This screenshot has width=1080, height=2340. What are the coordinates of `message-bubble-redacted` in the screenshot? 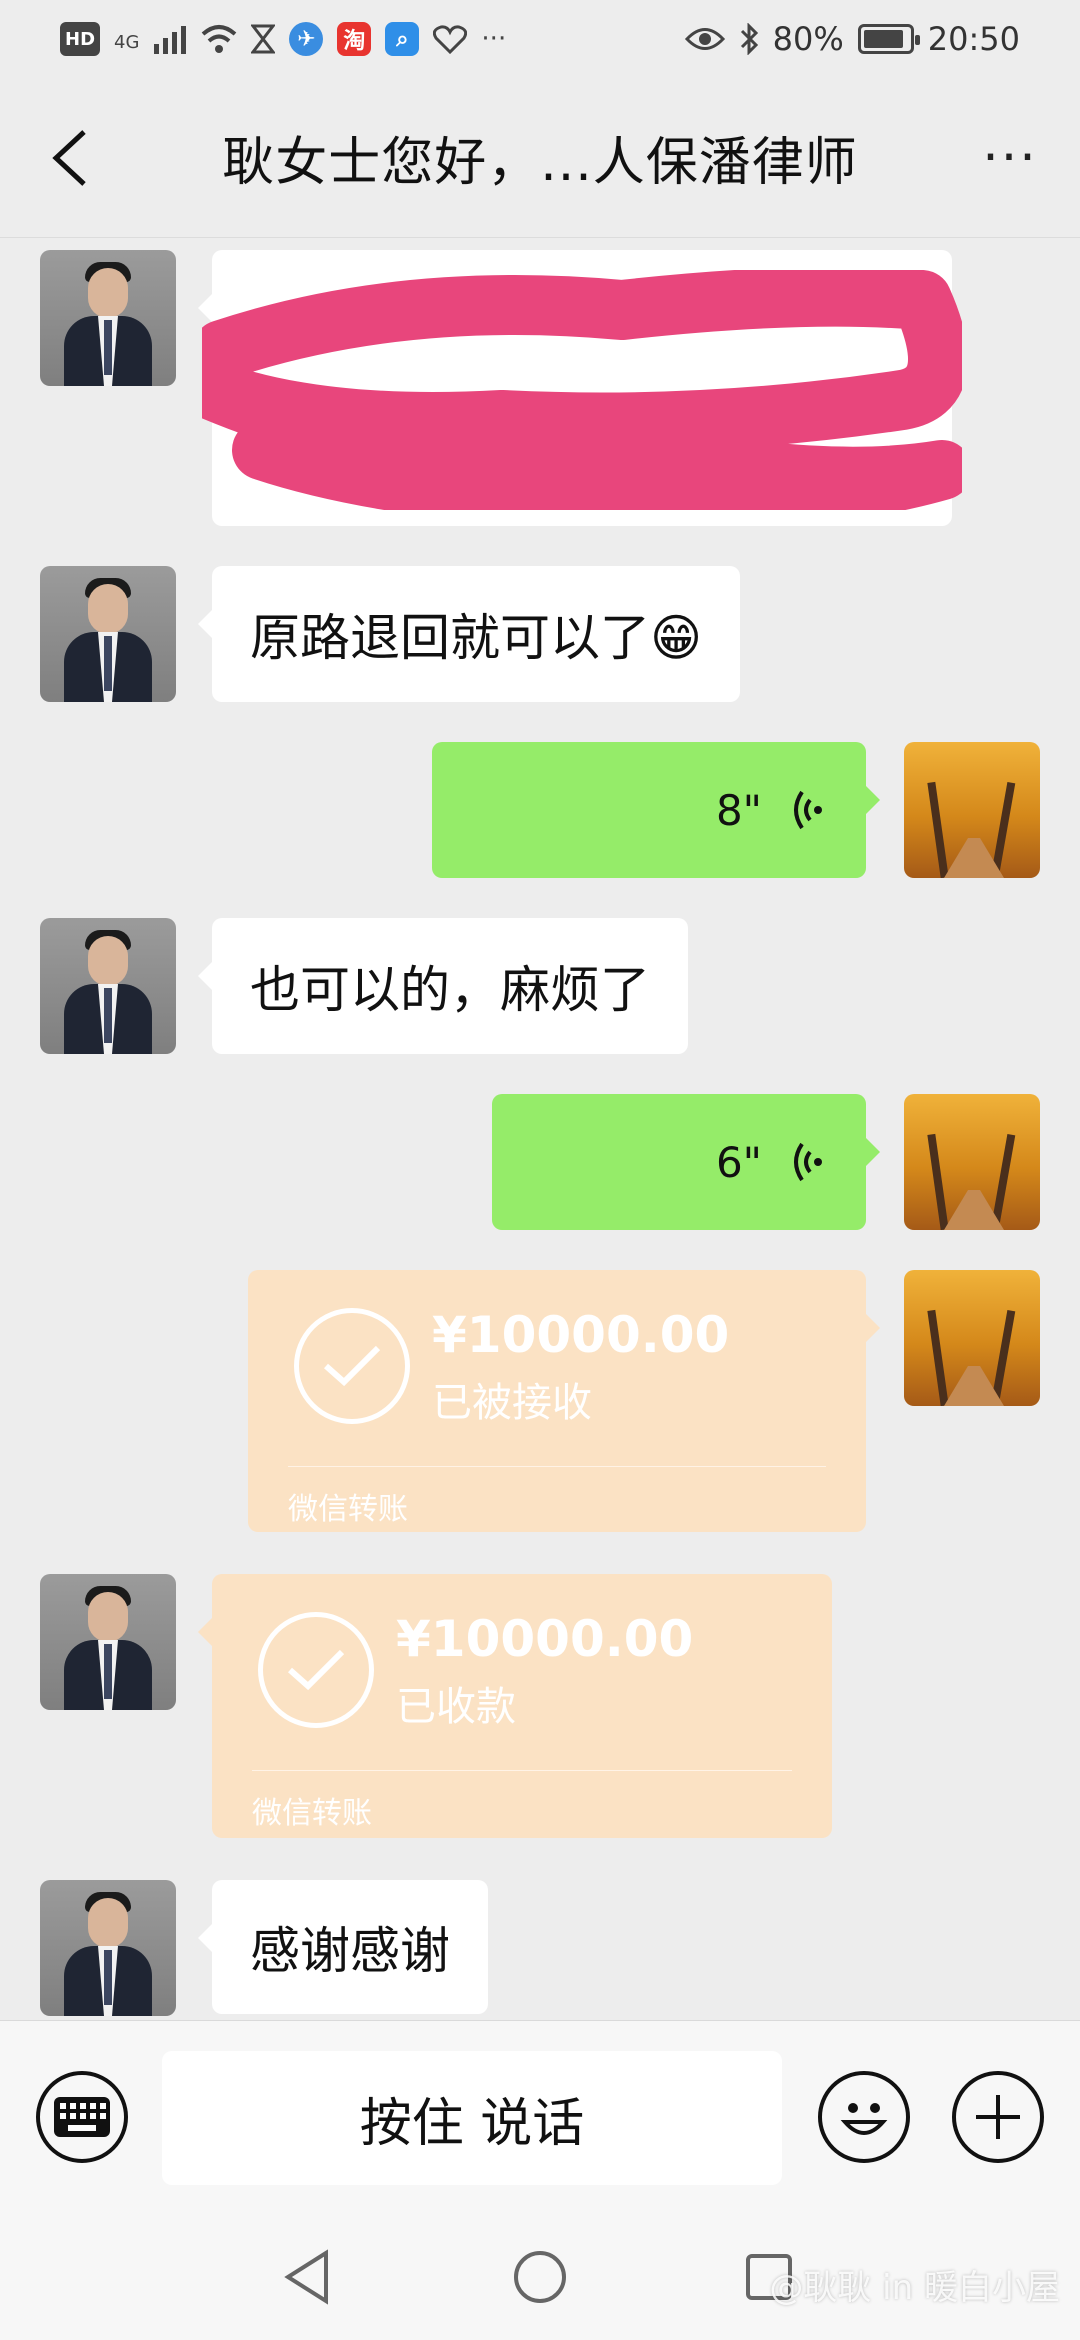 It's located at (580, 388).